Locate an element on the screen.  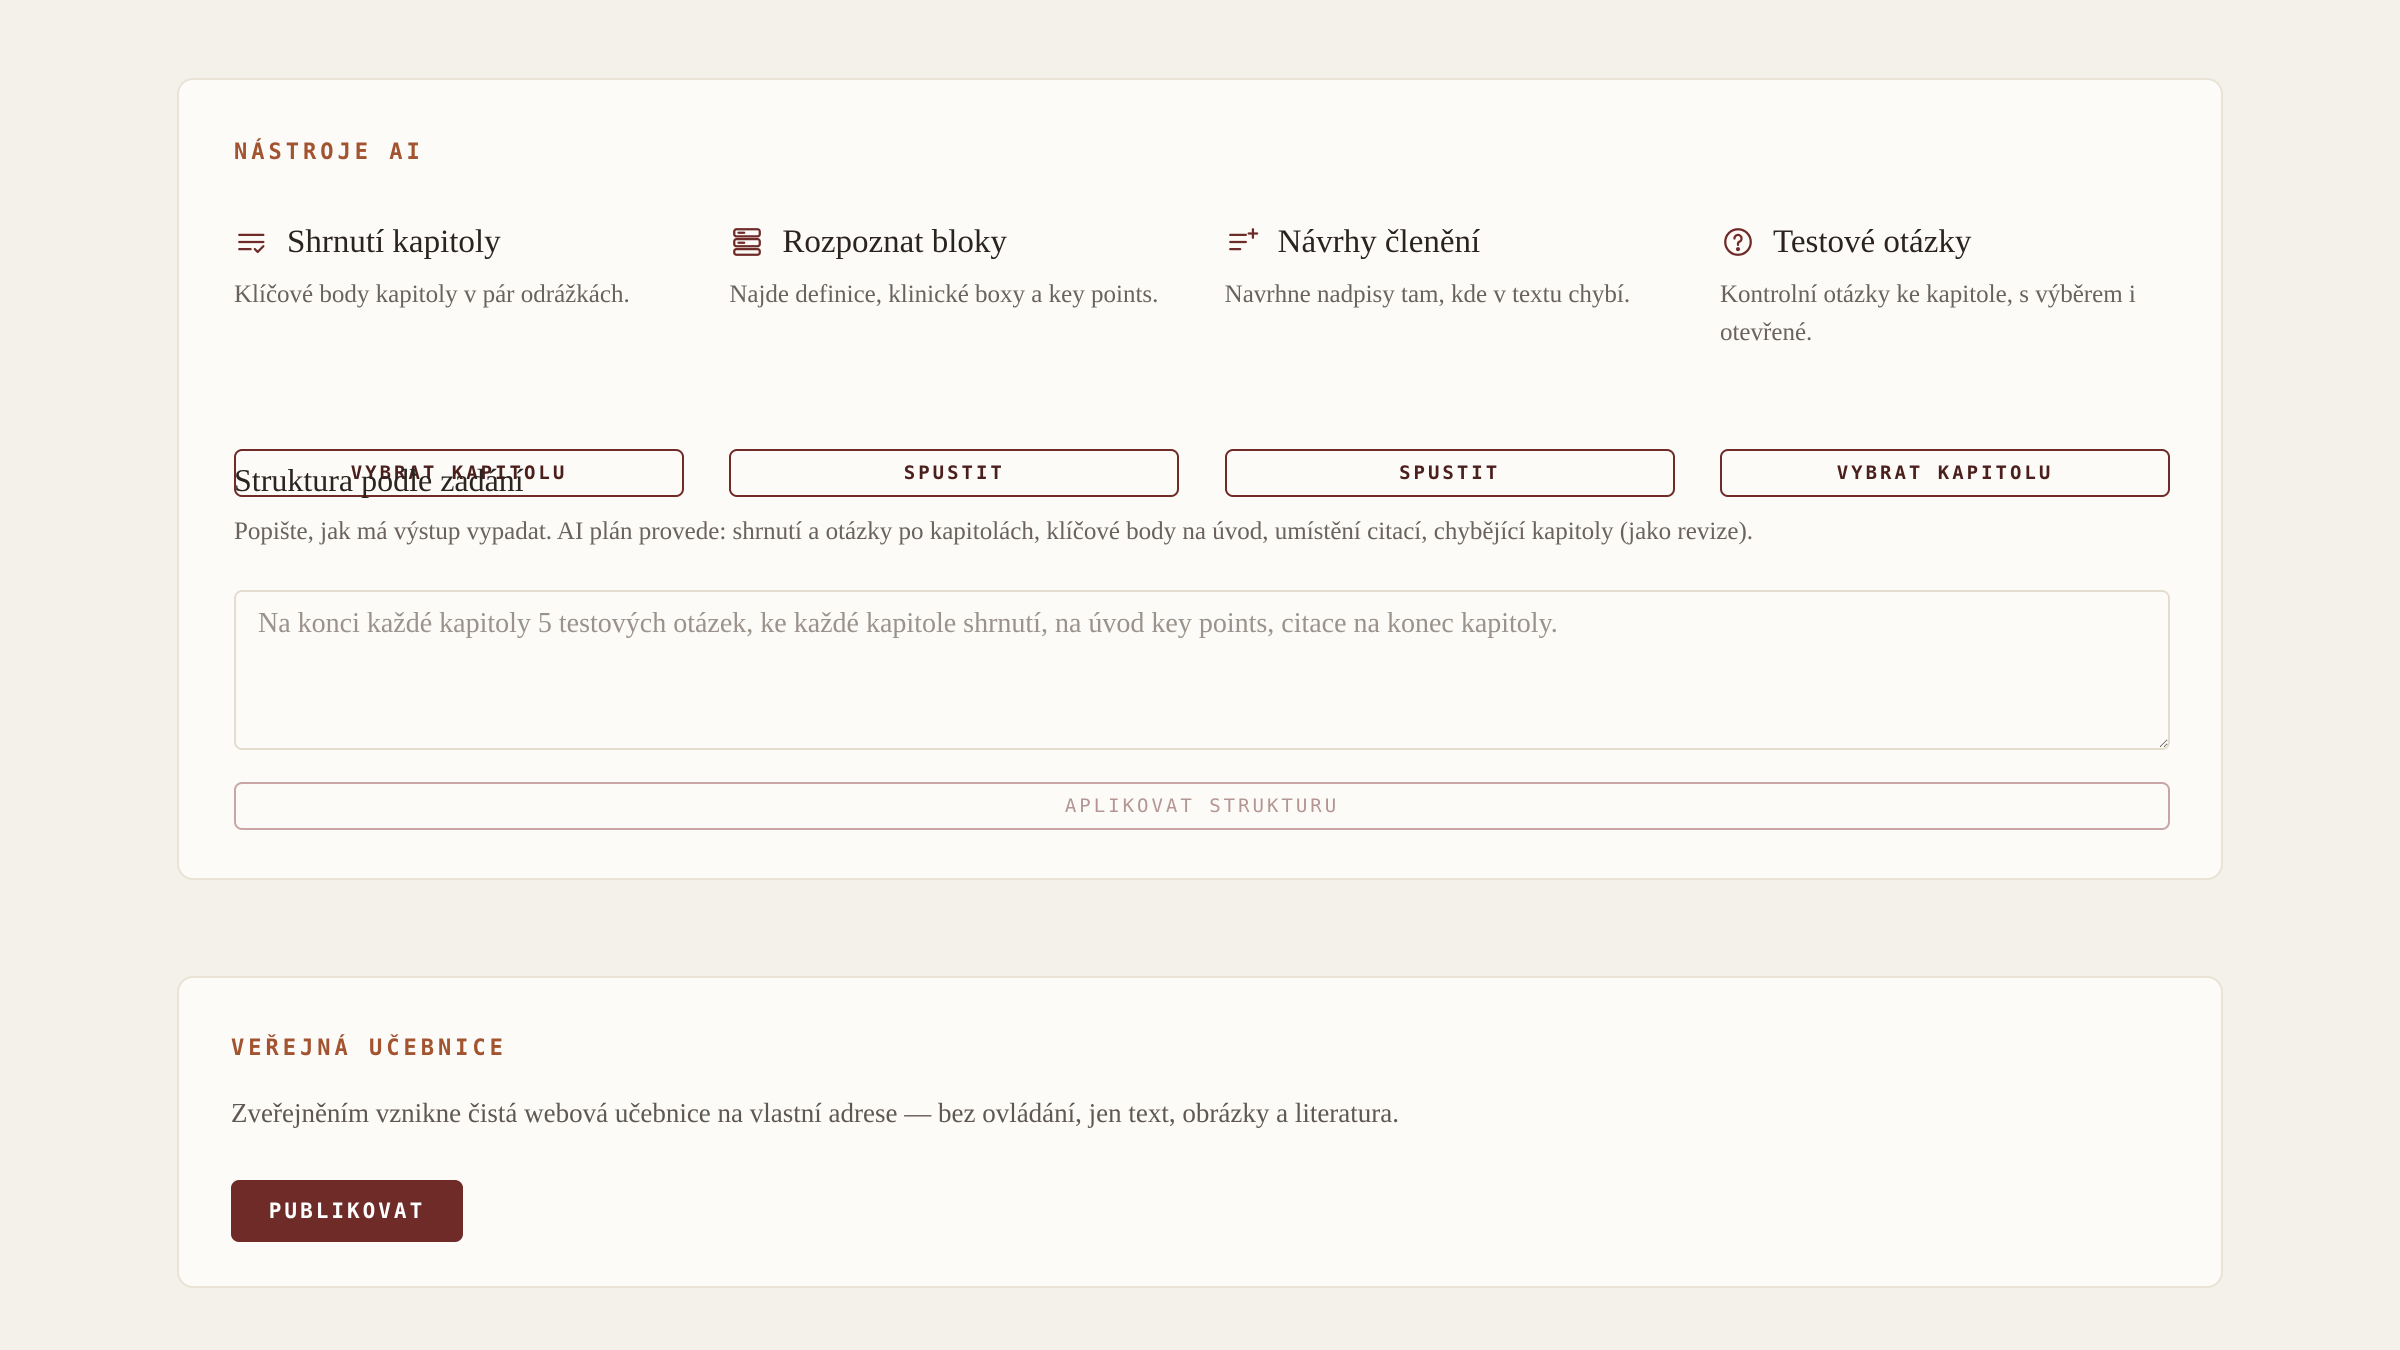
question-circle-icon is located at coordinates (1738, 242).